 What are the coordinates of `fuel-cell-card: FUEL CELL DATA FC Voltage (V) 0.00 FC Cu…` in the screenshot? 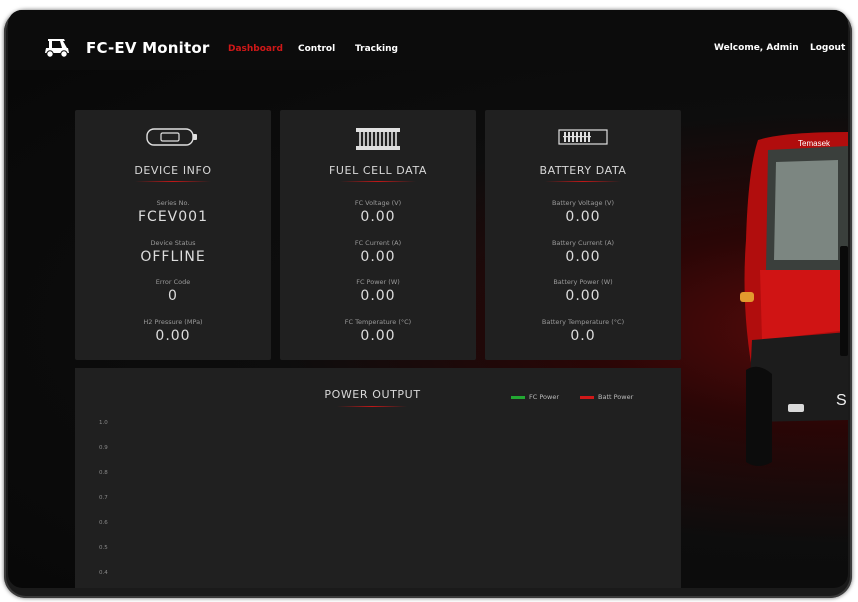 It's located at (378, 235).